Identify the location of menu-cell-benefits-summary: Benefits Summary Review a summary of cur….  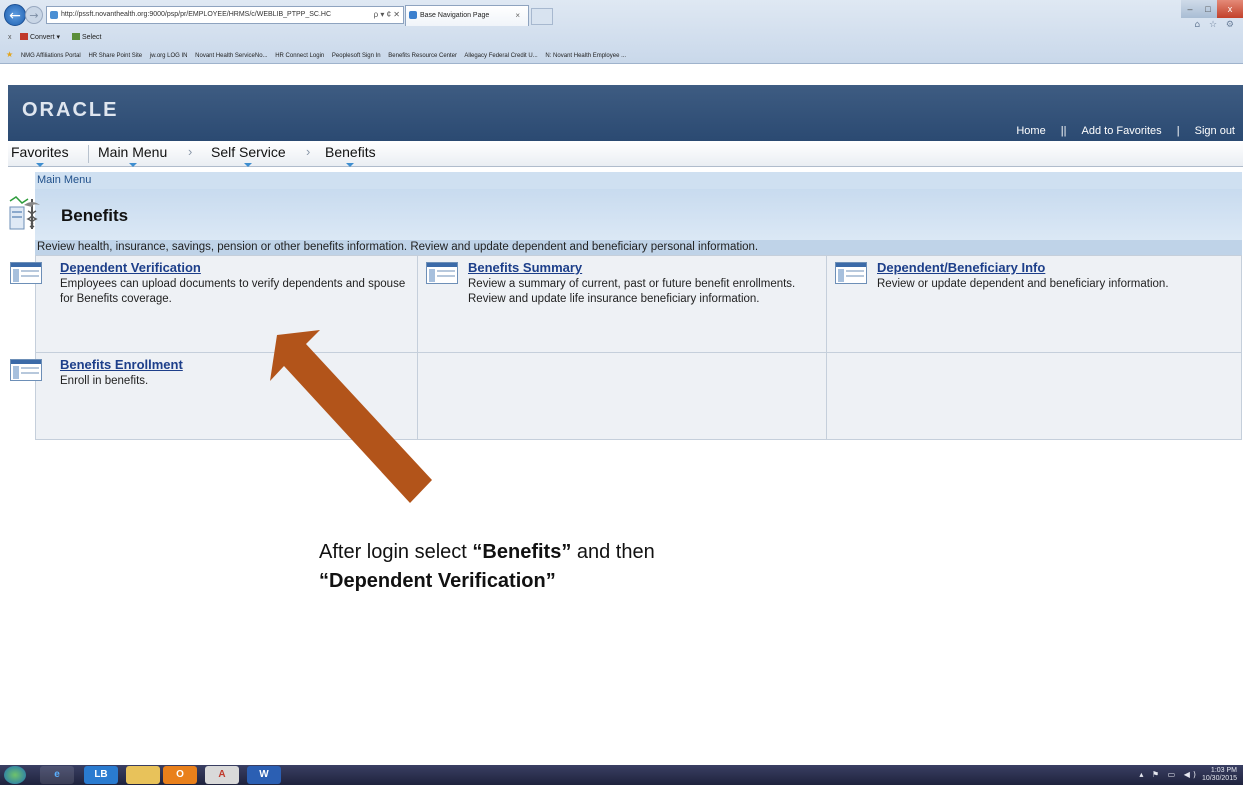
(622, 304).